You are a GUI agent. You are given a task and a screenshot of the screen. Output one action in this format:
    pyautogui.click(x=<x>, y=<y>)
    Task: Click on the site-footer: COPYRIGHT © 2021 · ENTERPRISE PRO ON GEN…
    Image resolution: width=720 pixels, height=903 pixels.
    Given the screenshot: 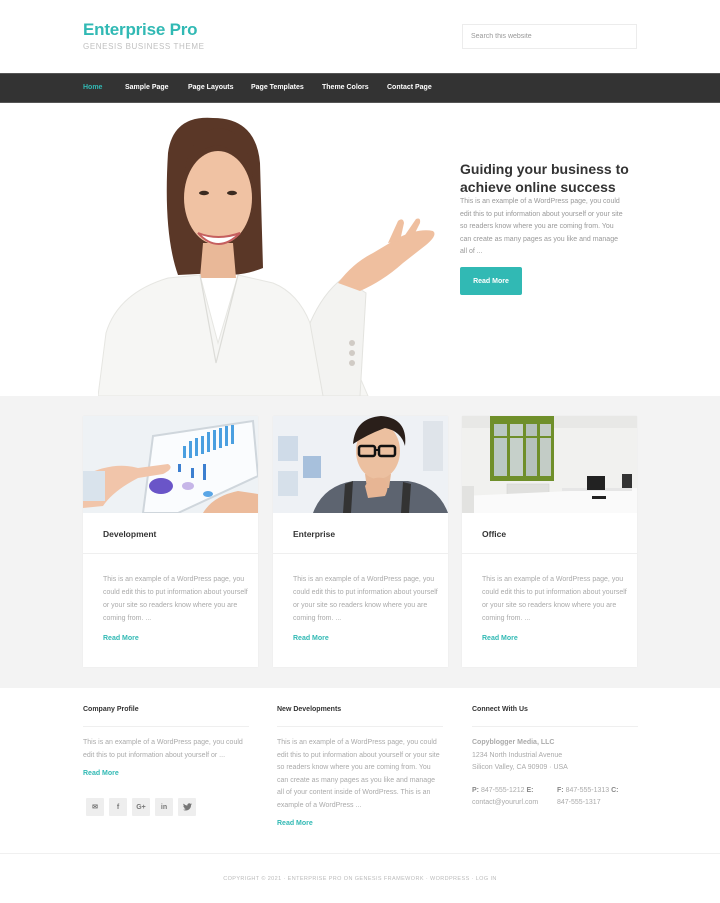 What is the action you would take?
    pyautogui.click(x=360, y=879)
    